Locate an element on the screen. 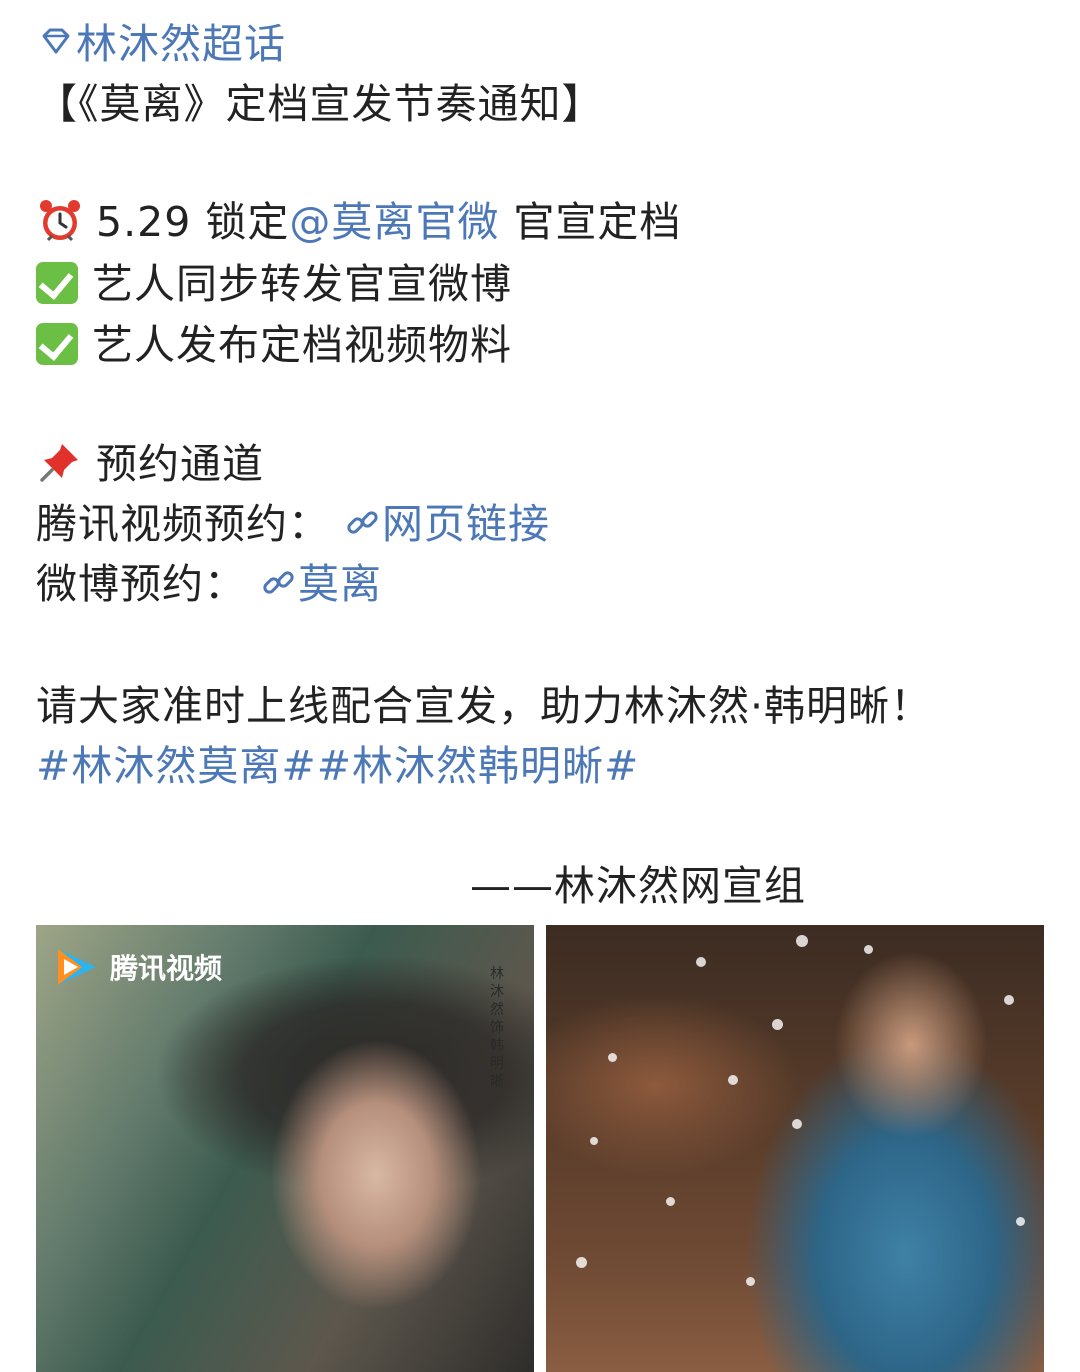 This screenshot has width=1080, height=1372. pushpin-icon is located at coordinates (59, 463).